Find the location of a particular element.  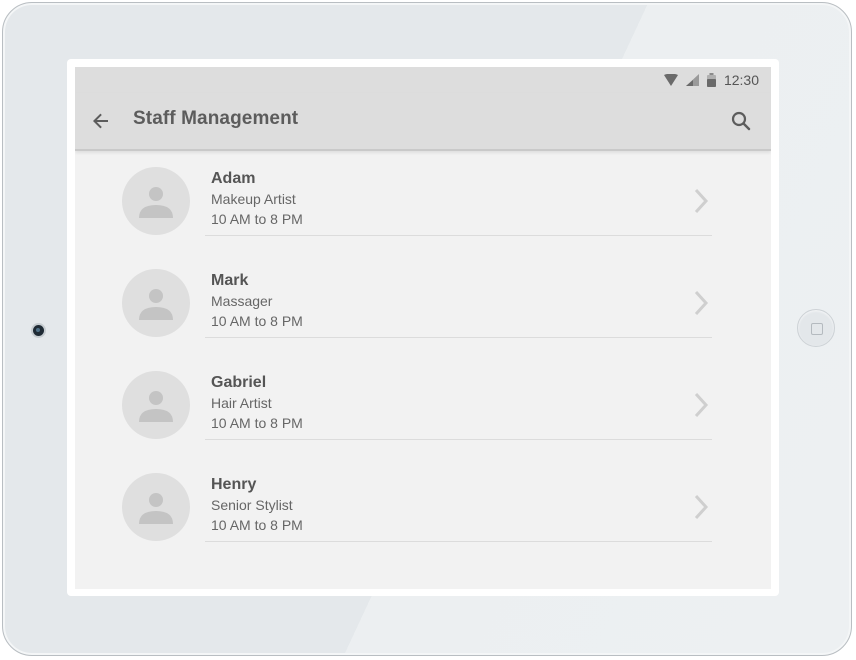

staff-name: Gabriel is located at coordinates (239, 382).